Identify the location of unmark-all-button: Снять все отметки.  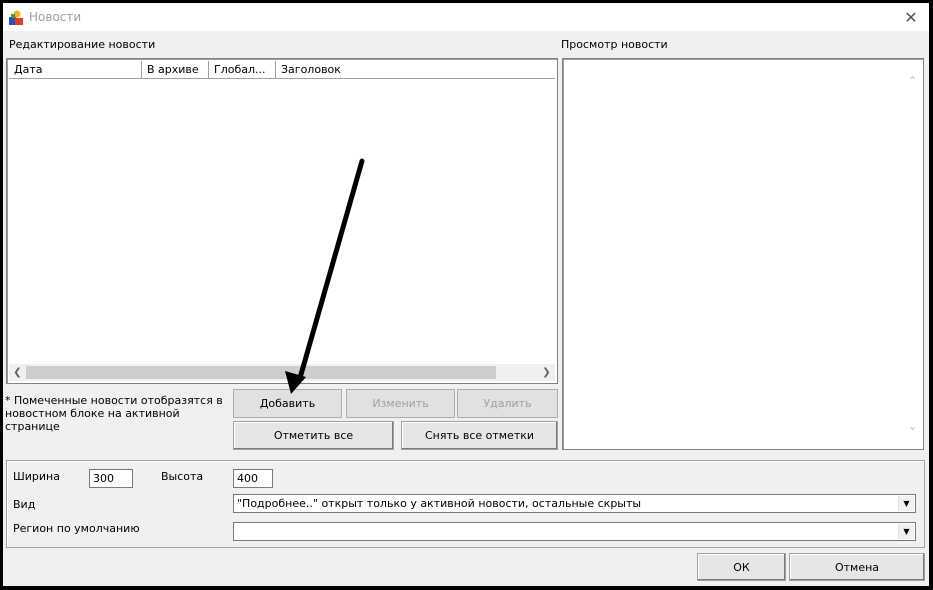
(479, 435).